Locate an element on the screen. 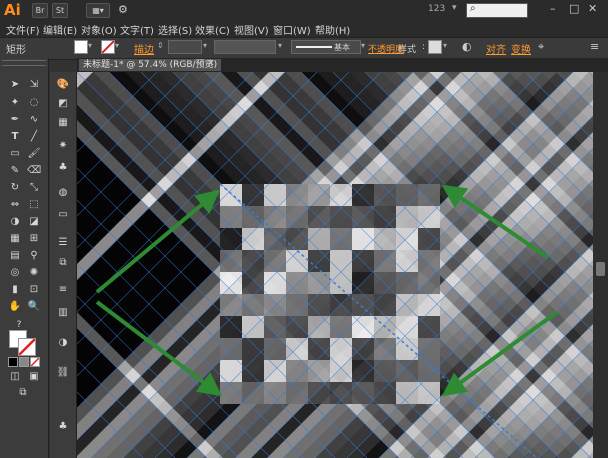 The height and width of the screenshot is (458, 608). gradient-mode-icon is located at coordinates (24, 362).